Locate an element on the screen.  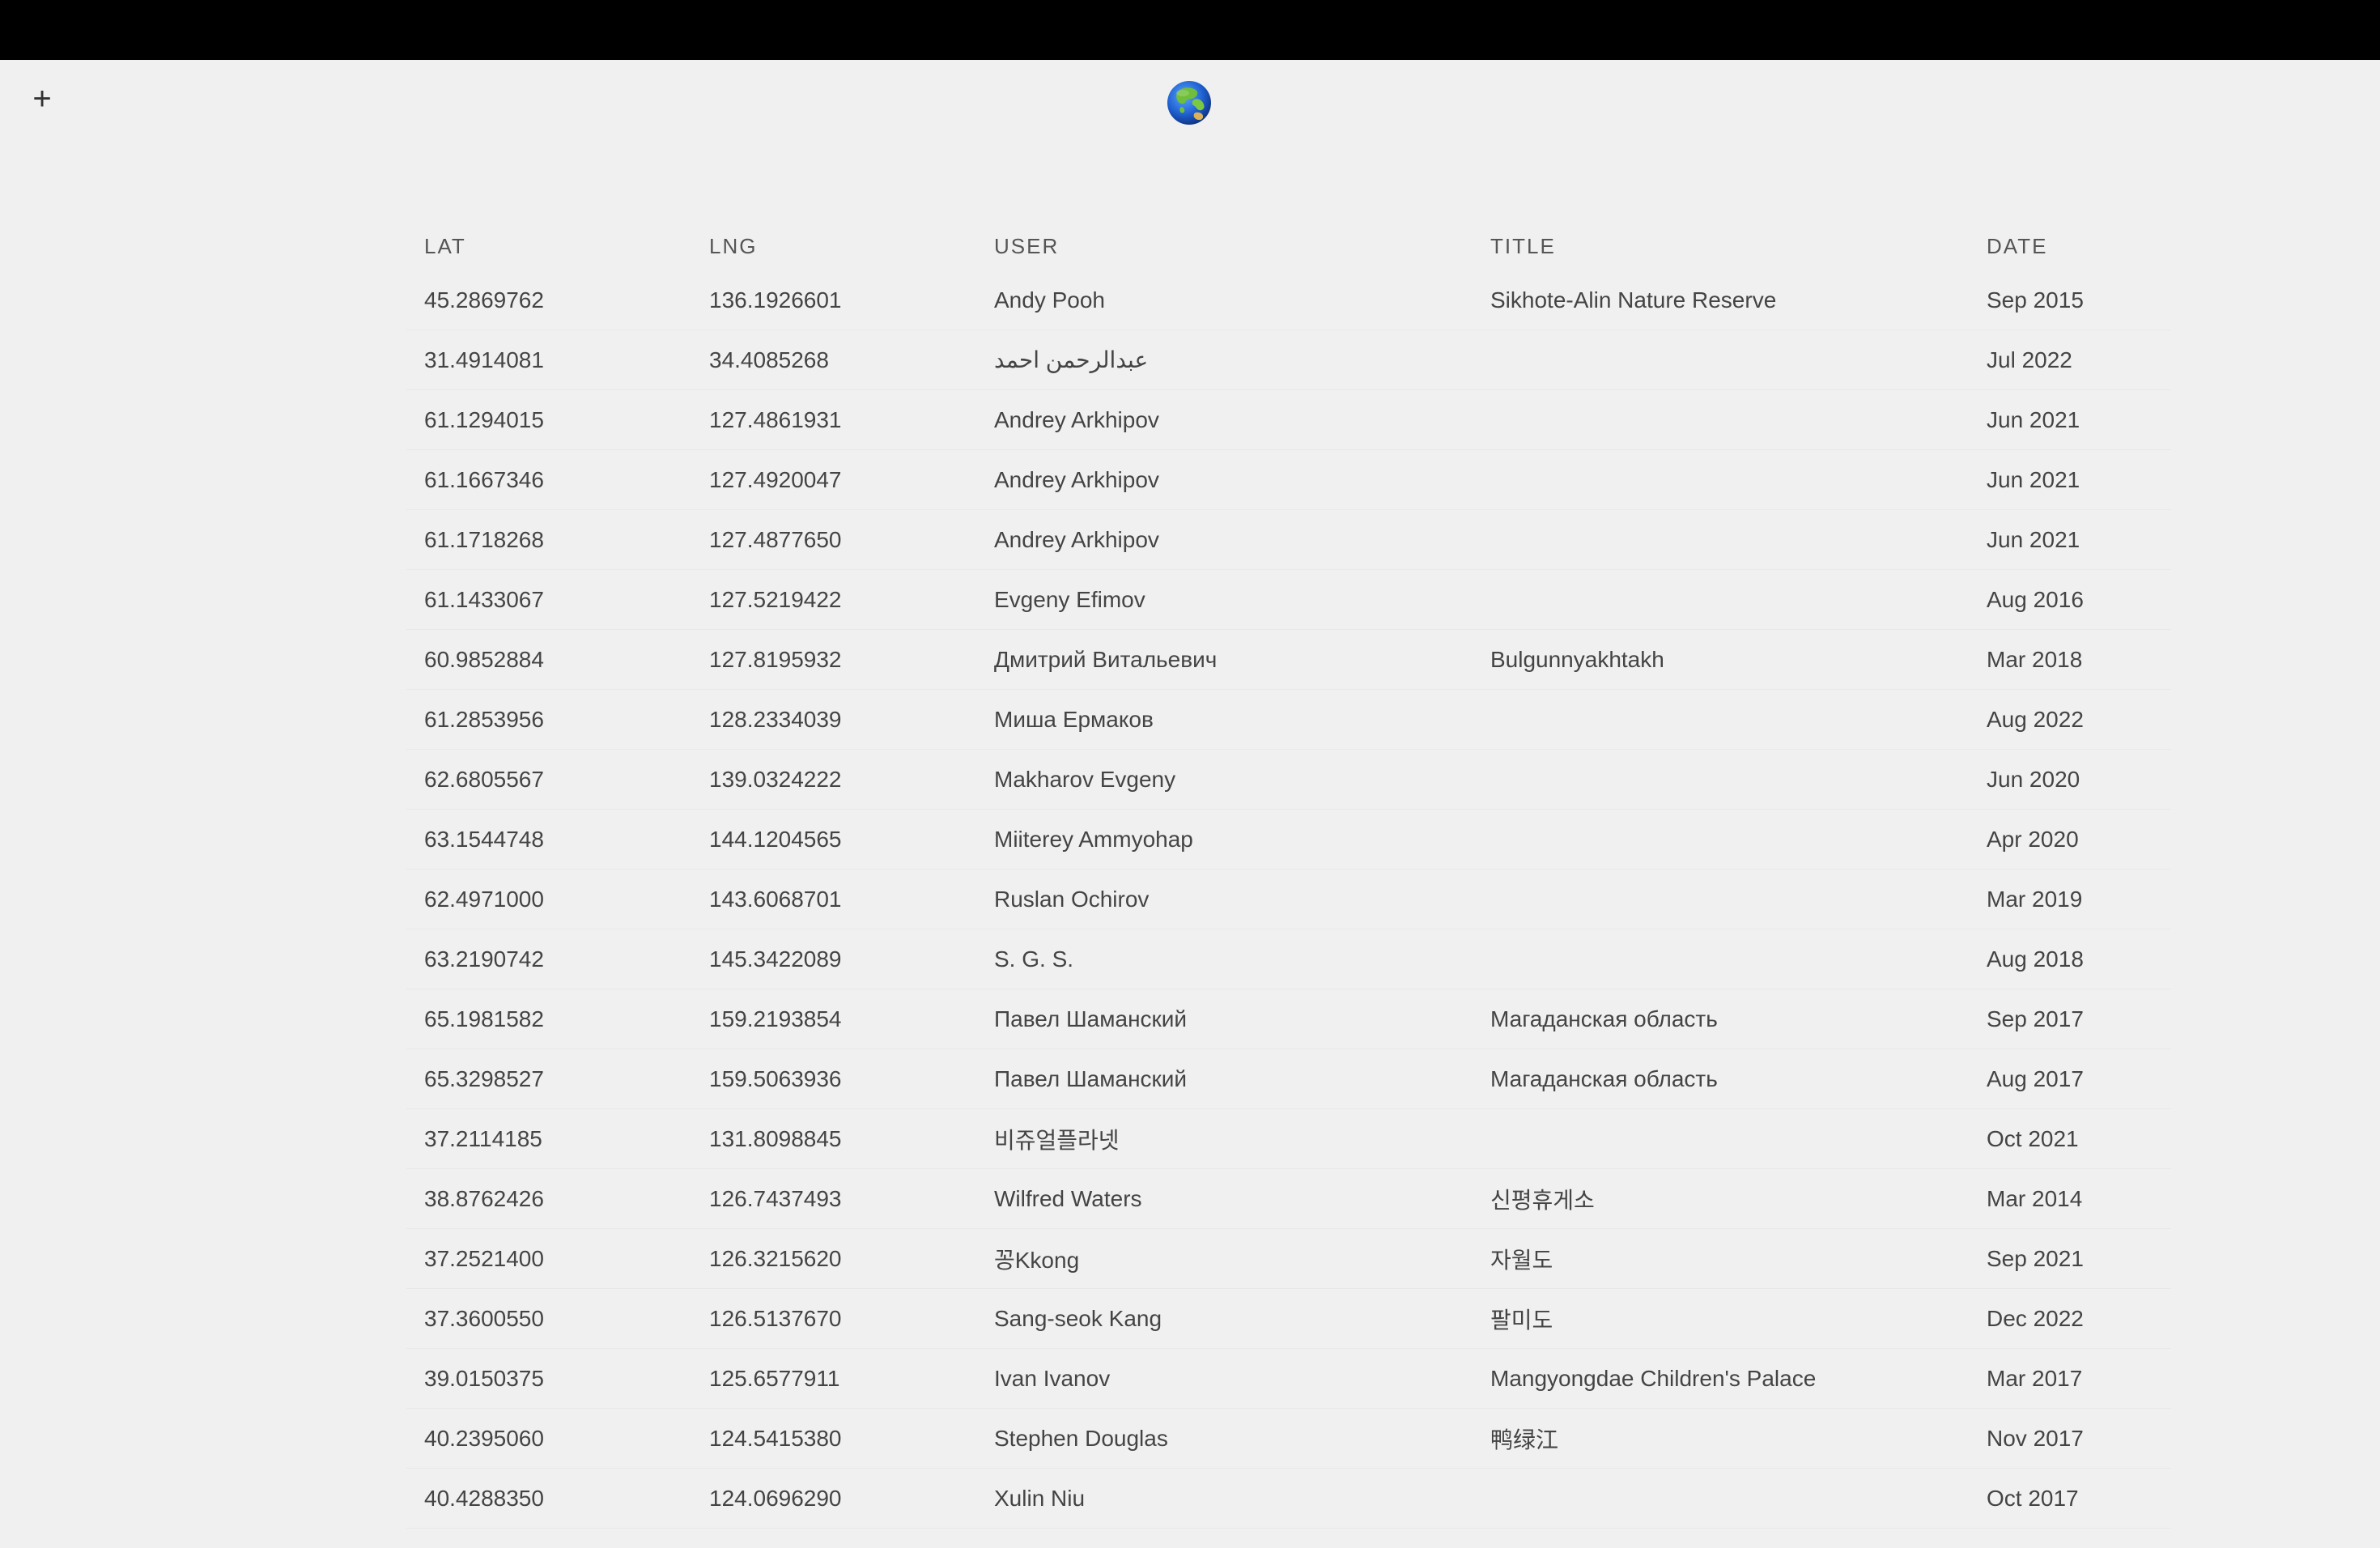
cell-user: 비쥬얼플라넷 is located at coordinates (1057, 1140).